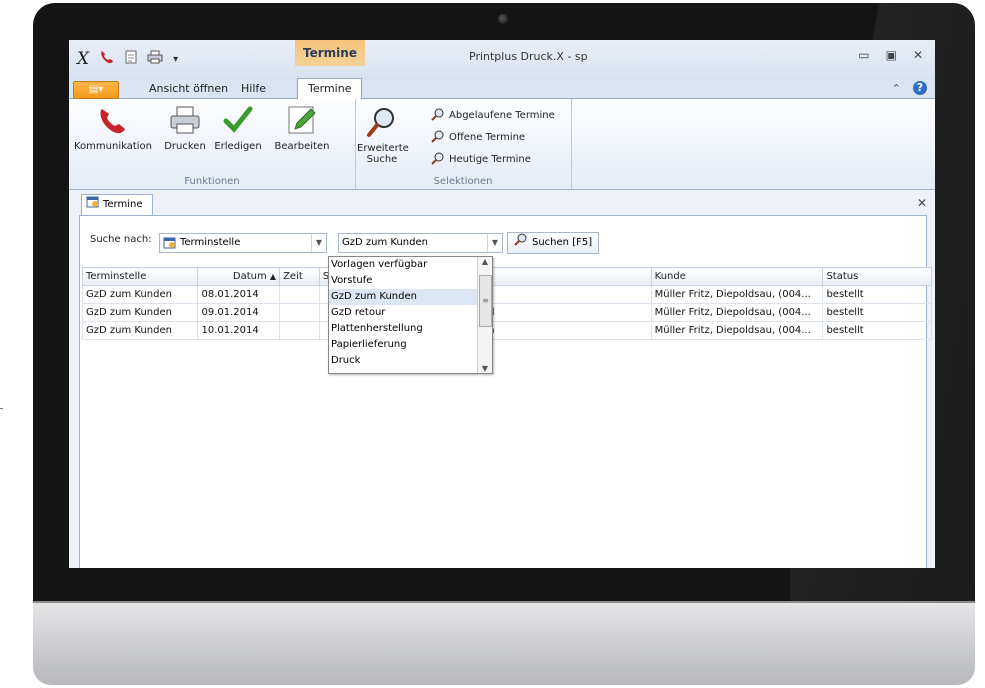  Describe the element at coordinates (909, 88) in the screenshot. I see `ribbon-help-area: ⌃ ?` at that location.